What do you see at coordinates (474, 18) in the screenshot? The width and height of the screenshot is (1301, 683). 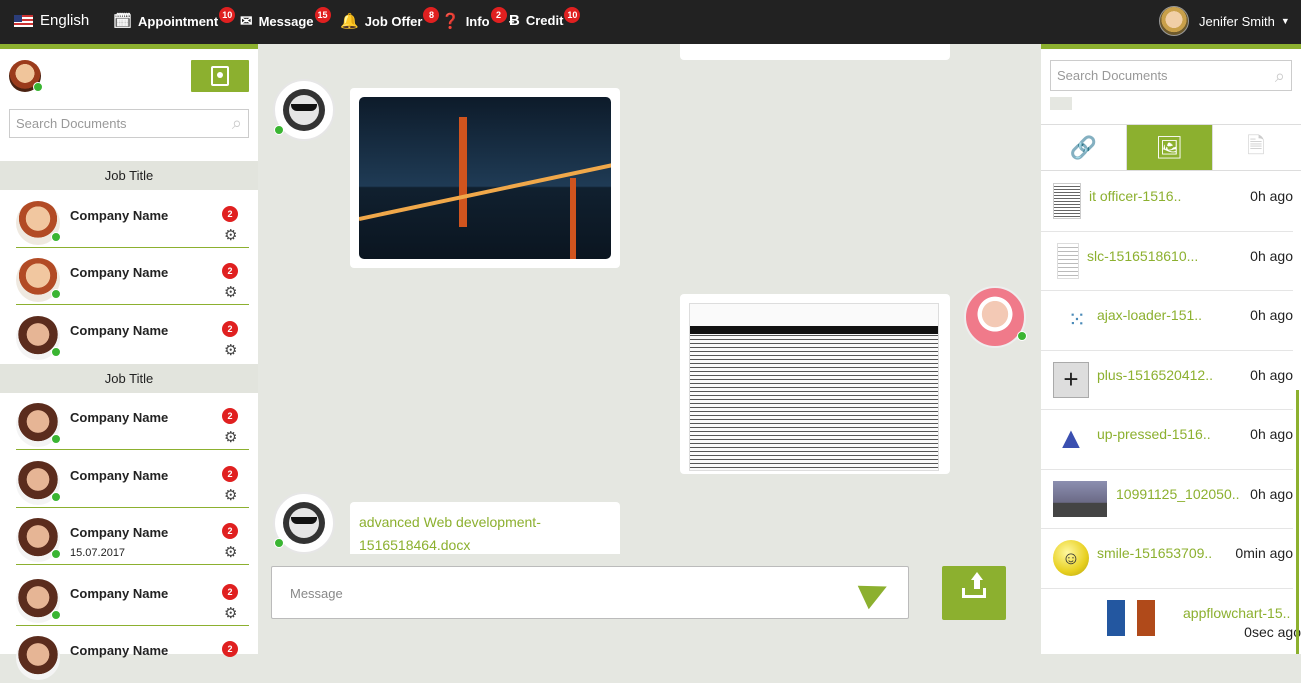 I see `nav-info: ❓ Info 2` at bounding box center [474, 18].